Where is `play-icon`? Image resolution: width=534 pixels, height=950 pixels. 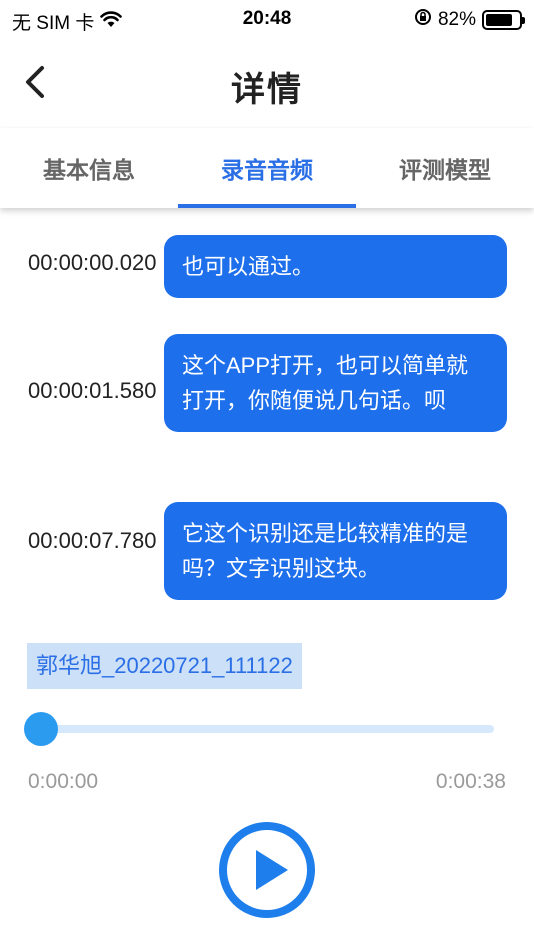 play-icon is located at coordinates (267, 870).